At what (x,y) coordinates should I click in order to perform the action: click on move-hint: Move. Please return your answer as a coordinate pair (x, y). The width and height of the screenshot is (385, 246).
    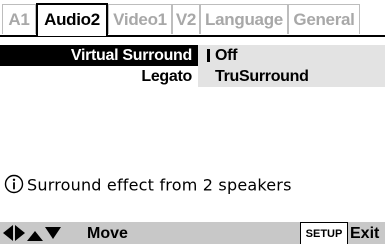
    Looking at the image, I should click on (107, 233).